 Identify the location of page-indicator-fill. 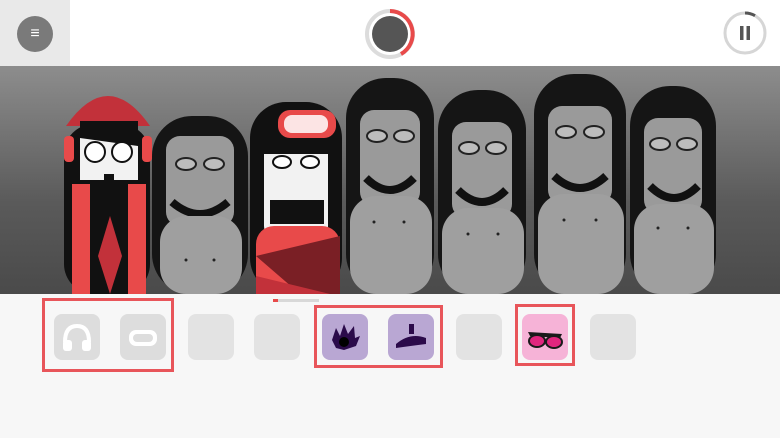
(275, 300).